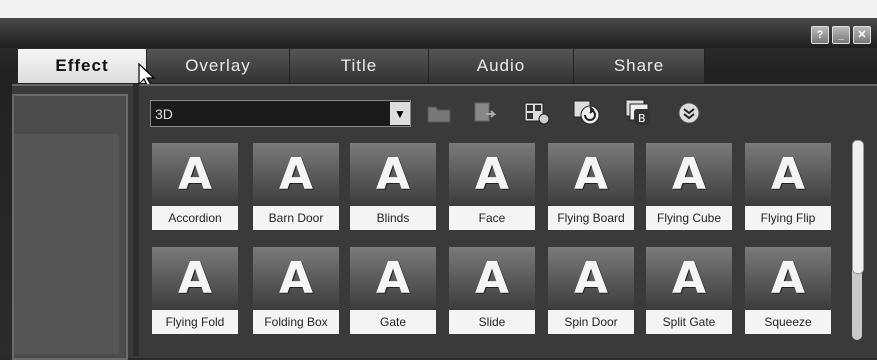  Describe the element at coordinates (689, 218) in the screenshot. I see `effect-label: Flying Cube` at that location.